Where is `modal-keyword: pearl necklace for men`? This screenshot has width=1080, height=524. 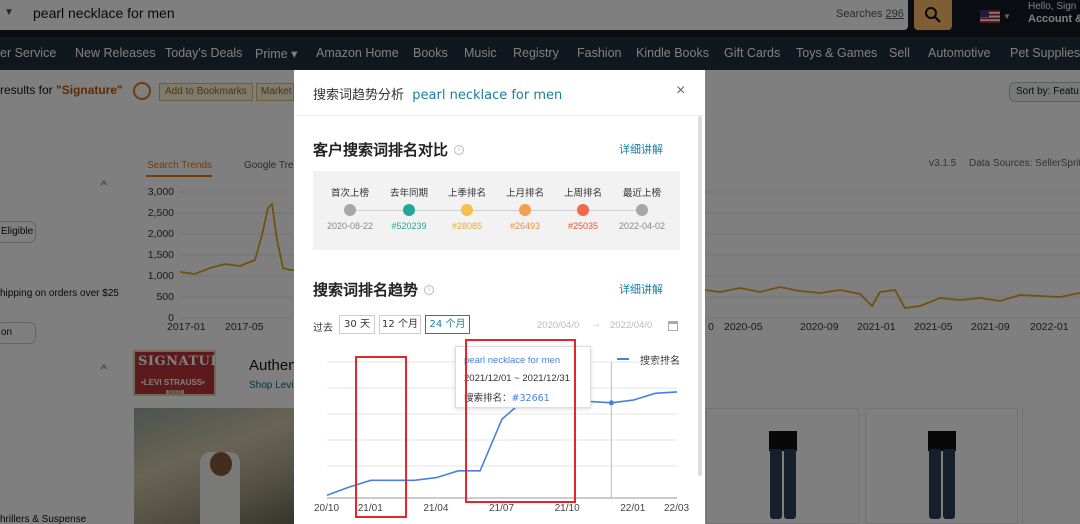
modal-keyword: pearl necklace for men is located at coordinates (487, 95).